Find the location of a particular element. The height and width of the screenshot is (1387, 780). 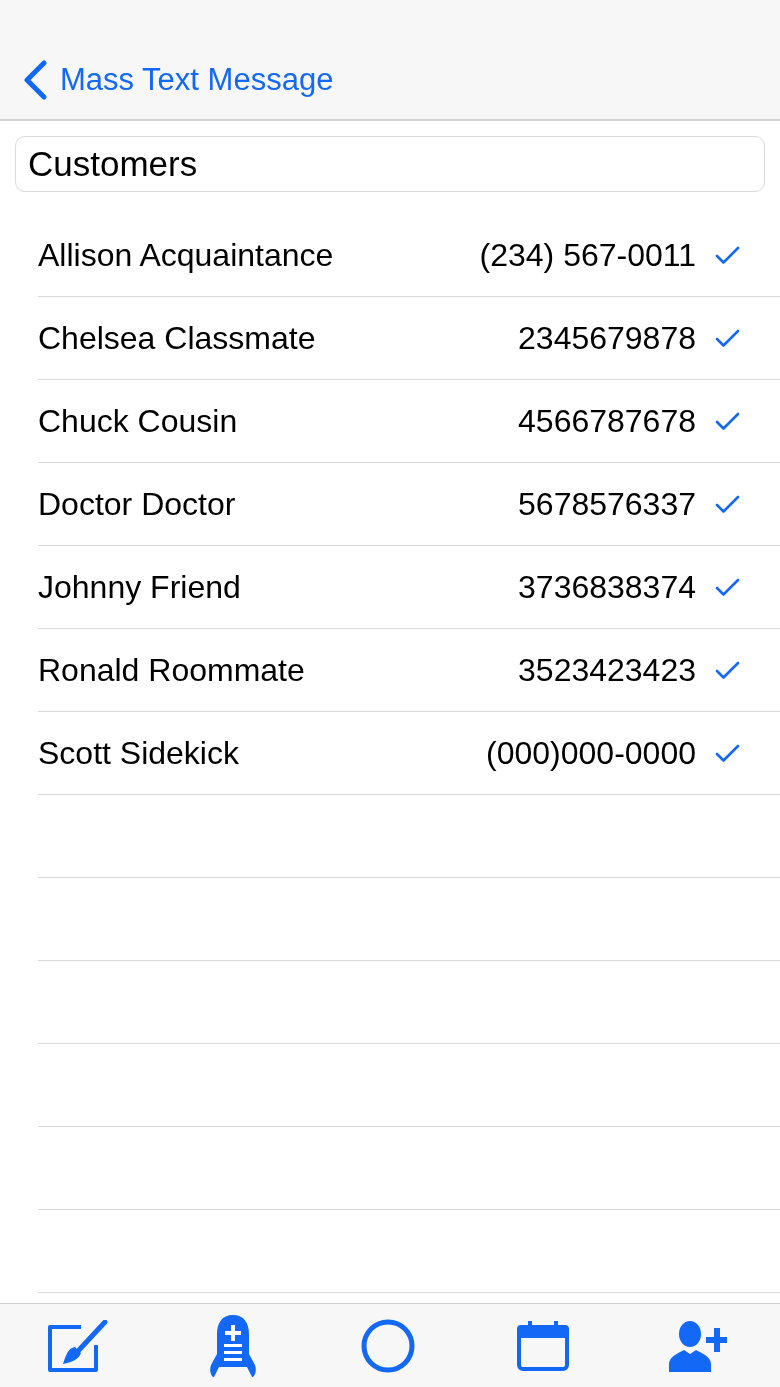

phone-number: 5678576337 is located at coordinates (607, 504).